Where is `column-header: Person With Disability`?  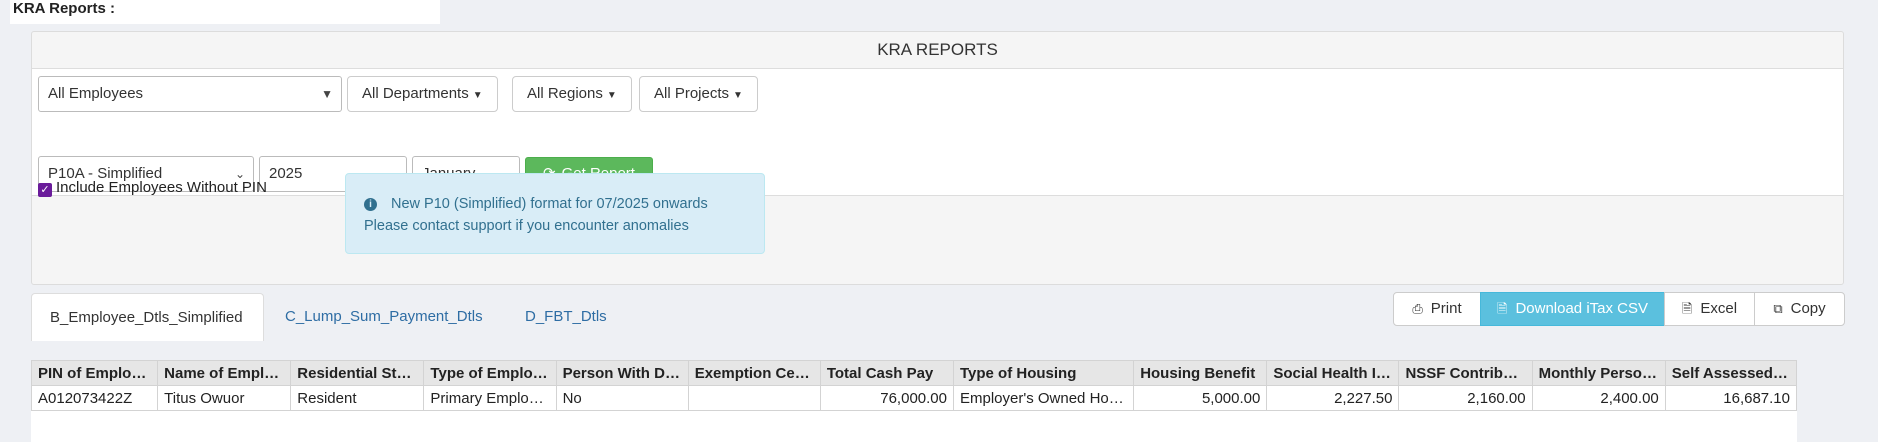
column-header: Person With Disability is located at coordinates (622, 373).